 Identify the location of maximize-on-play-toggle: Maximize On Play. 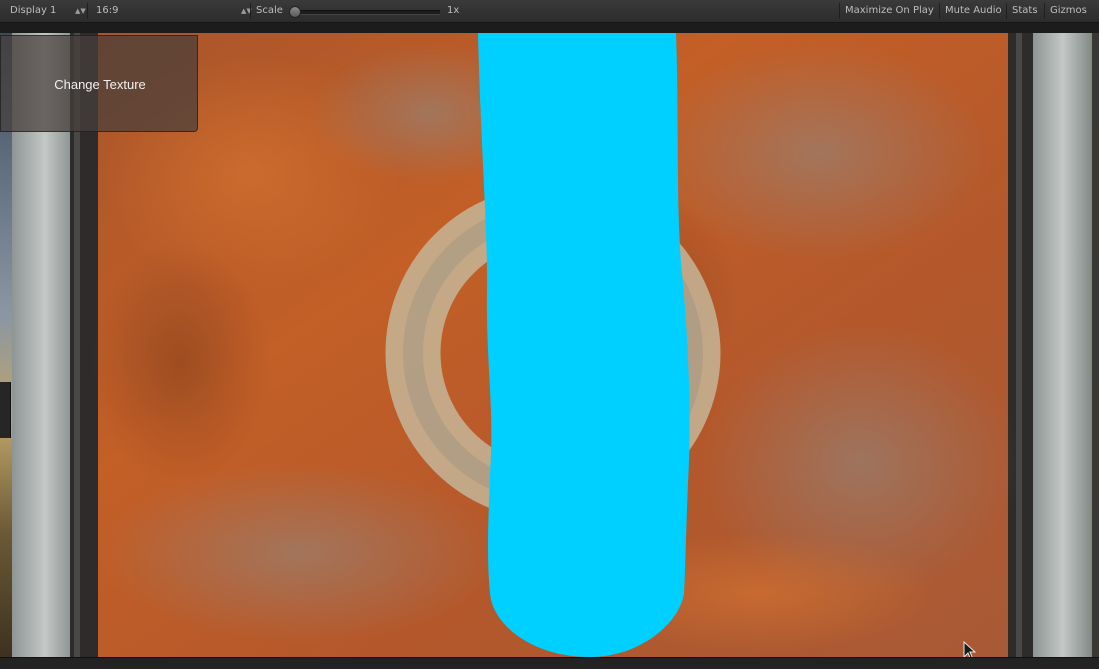
(889, 11).